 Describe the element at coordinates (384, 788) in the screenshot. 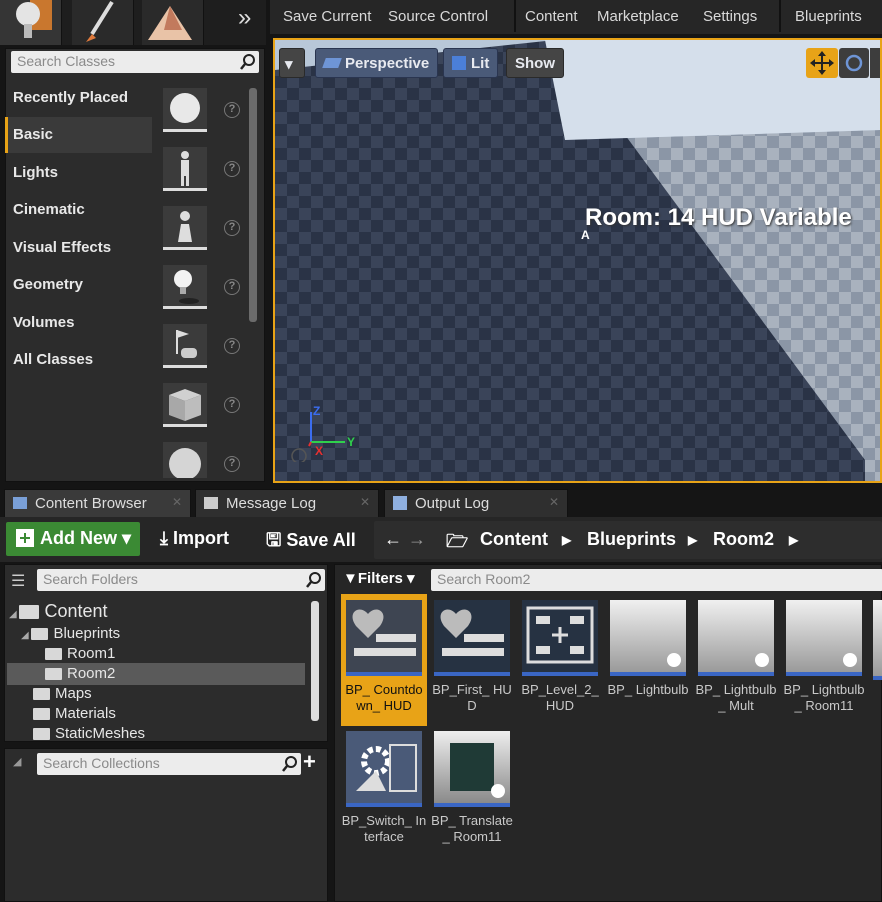

I see `asset-tile: BP_Switch_ Interface` at that location.